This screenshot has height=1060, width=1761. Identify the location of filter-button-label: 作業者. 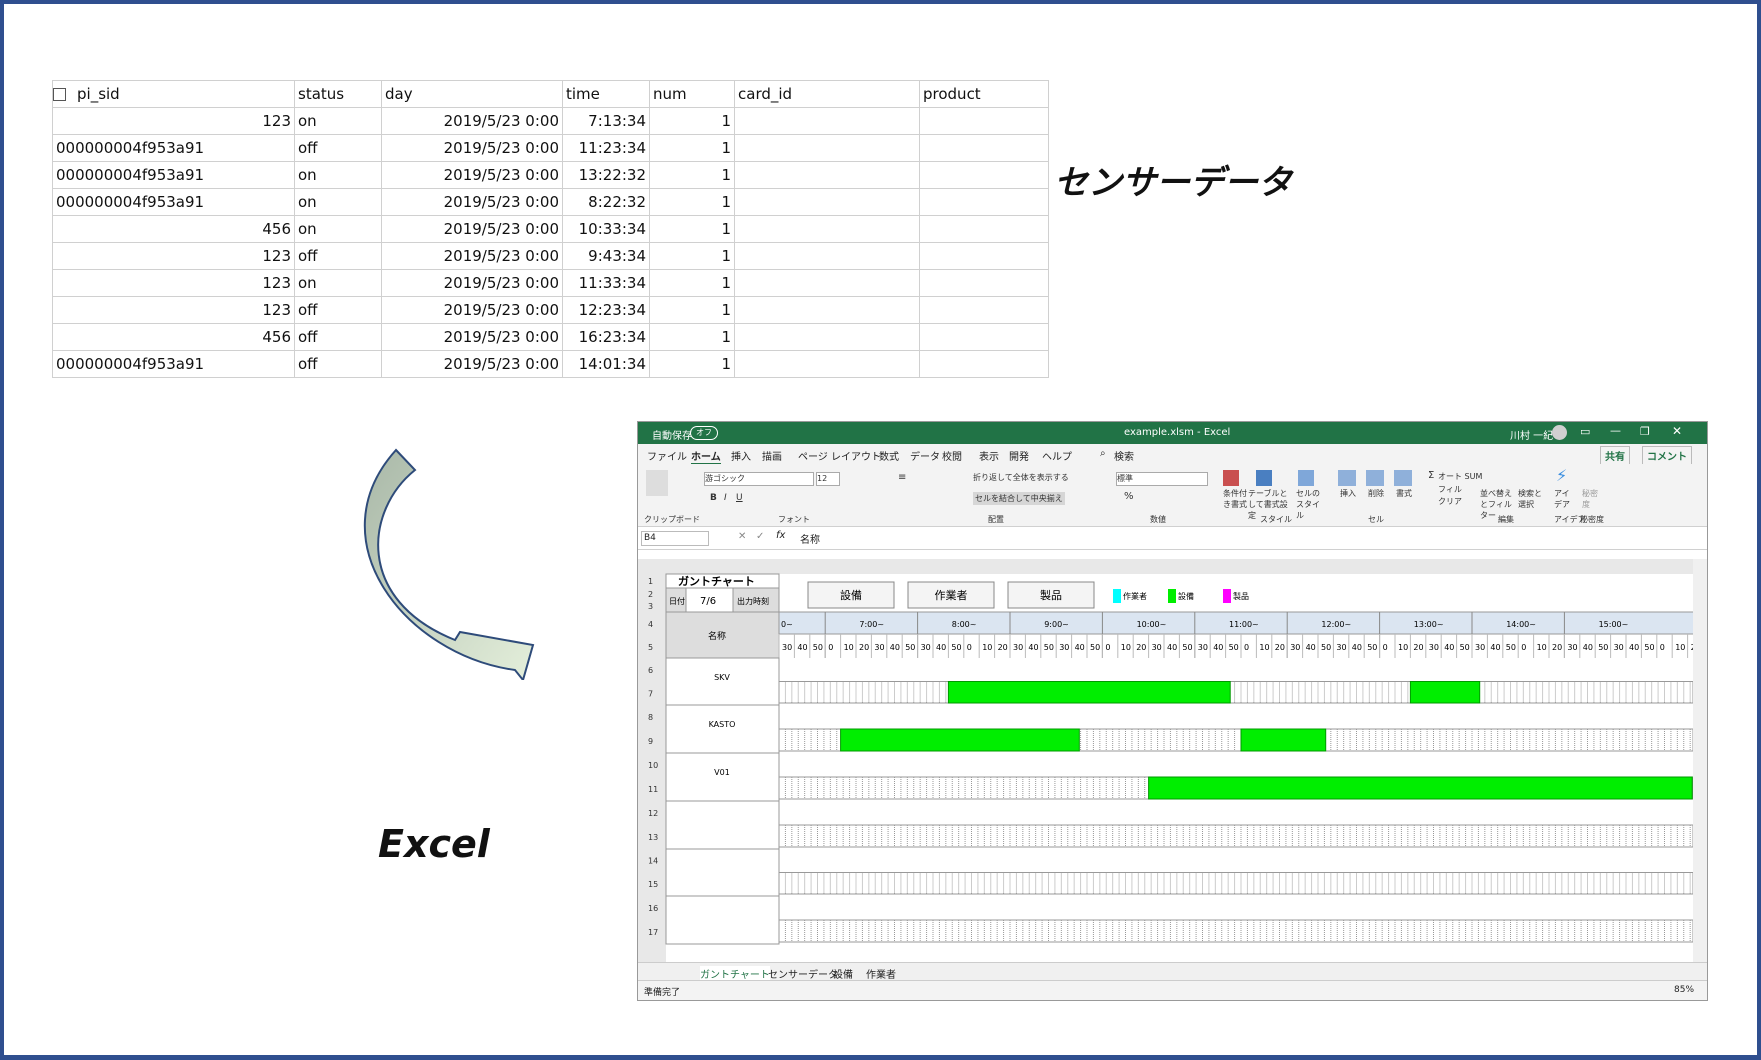
(951, 595).